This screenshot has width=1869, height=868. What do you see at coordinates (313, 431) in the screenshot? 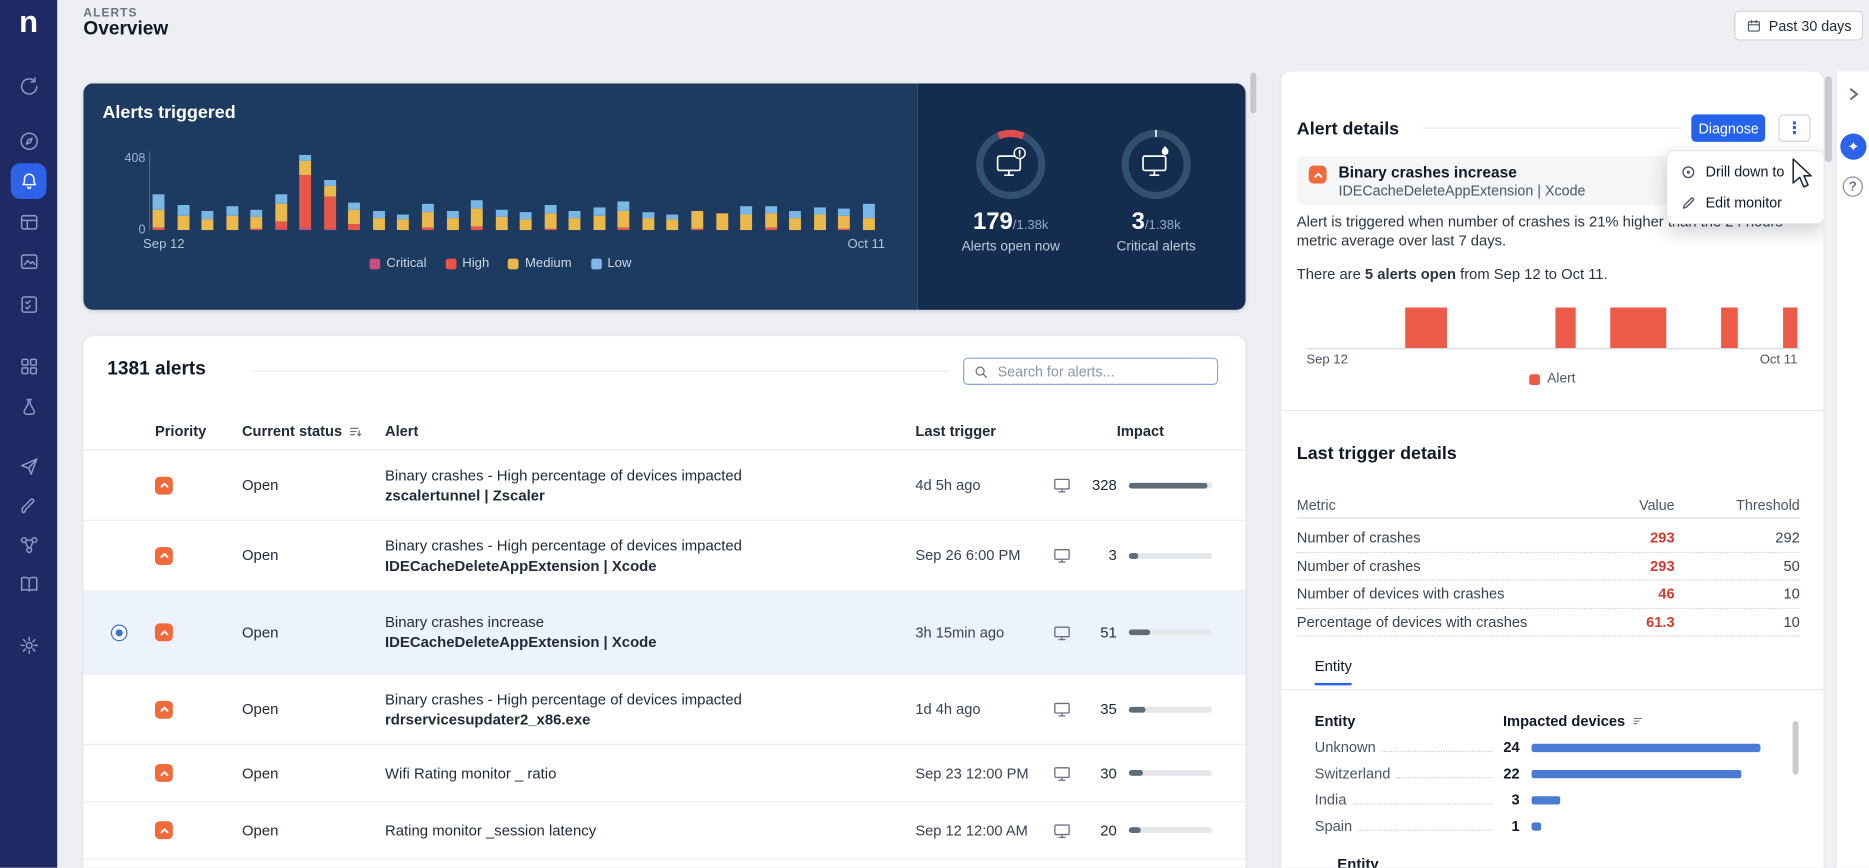
I see `column-current-status: Current status` at bounding box center [313, 431].